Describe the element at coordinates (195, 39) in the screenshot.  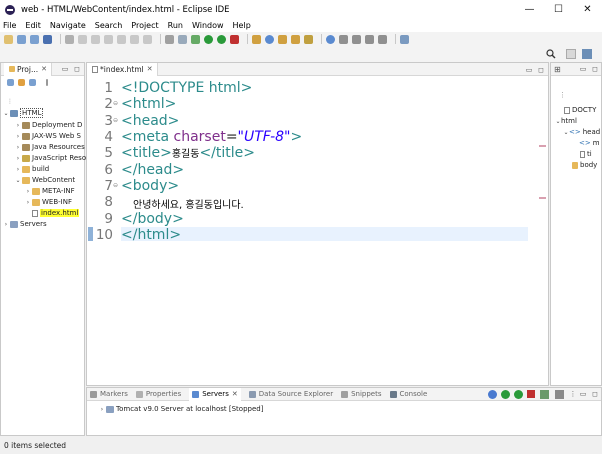
I see `debug-icon` at that location.